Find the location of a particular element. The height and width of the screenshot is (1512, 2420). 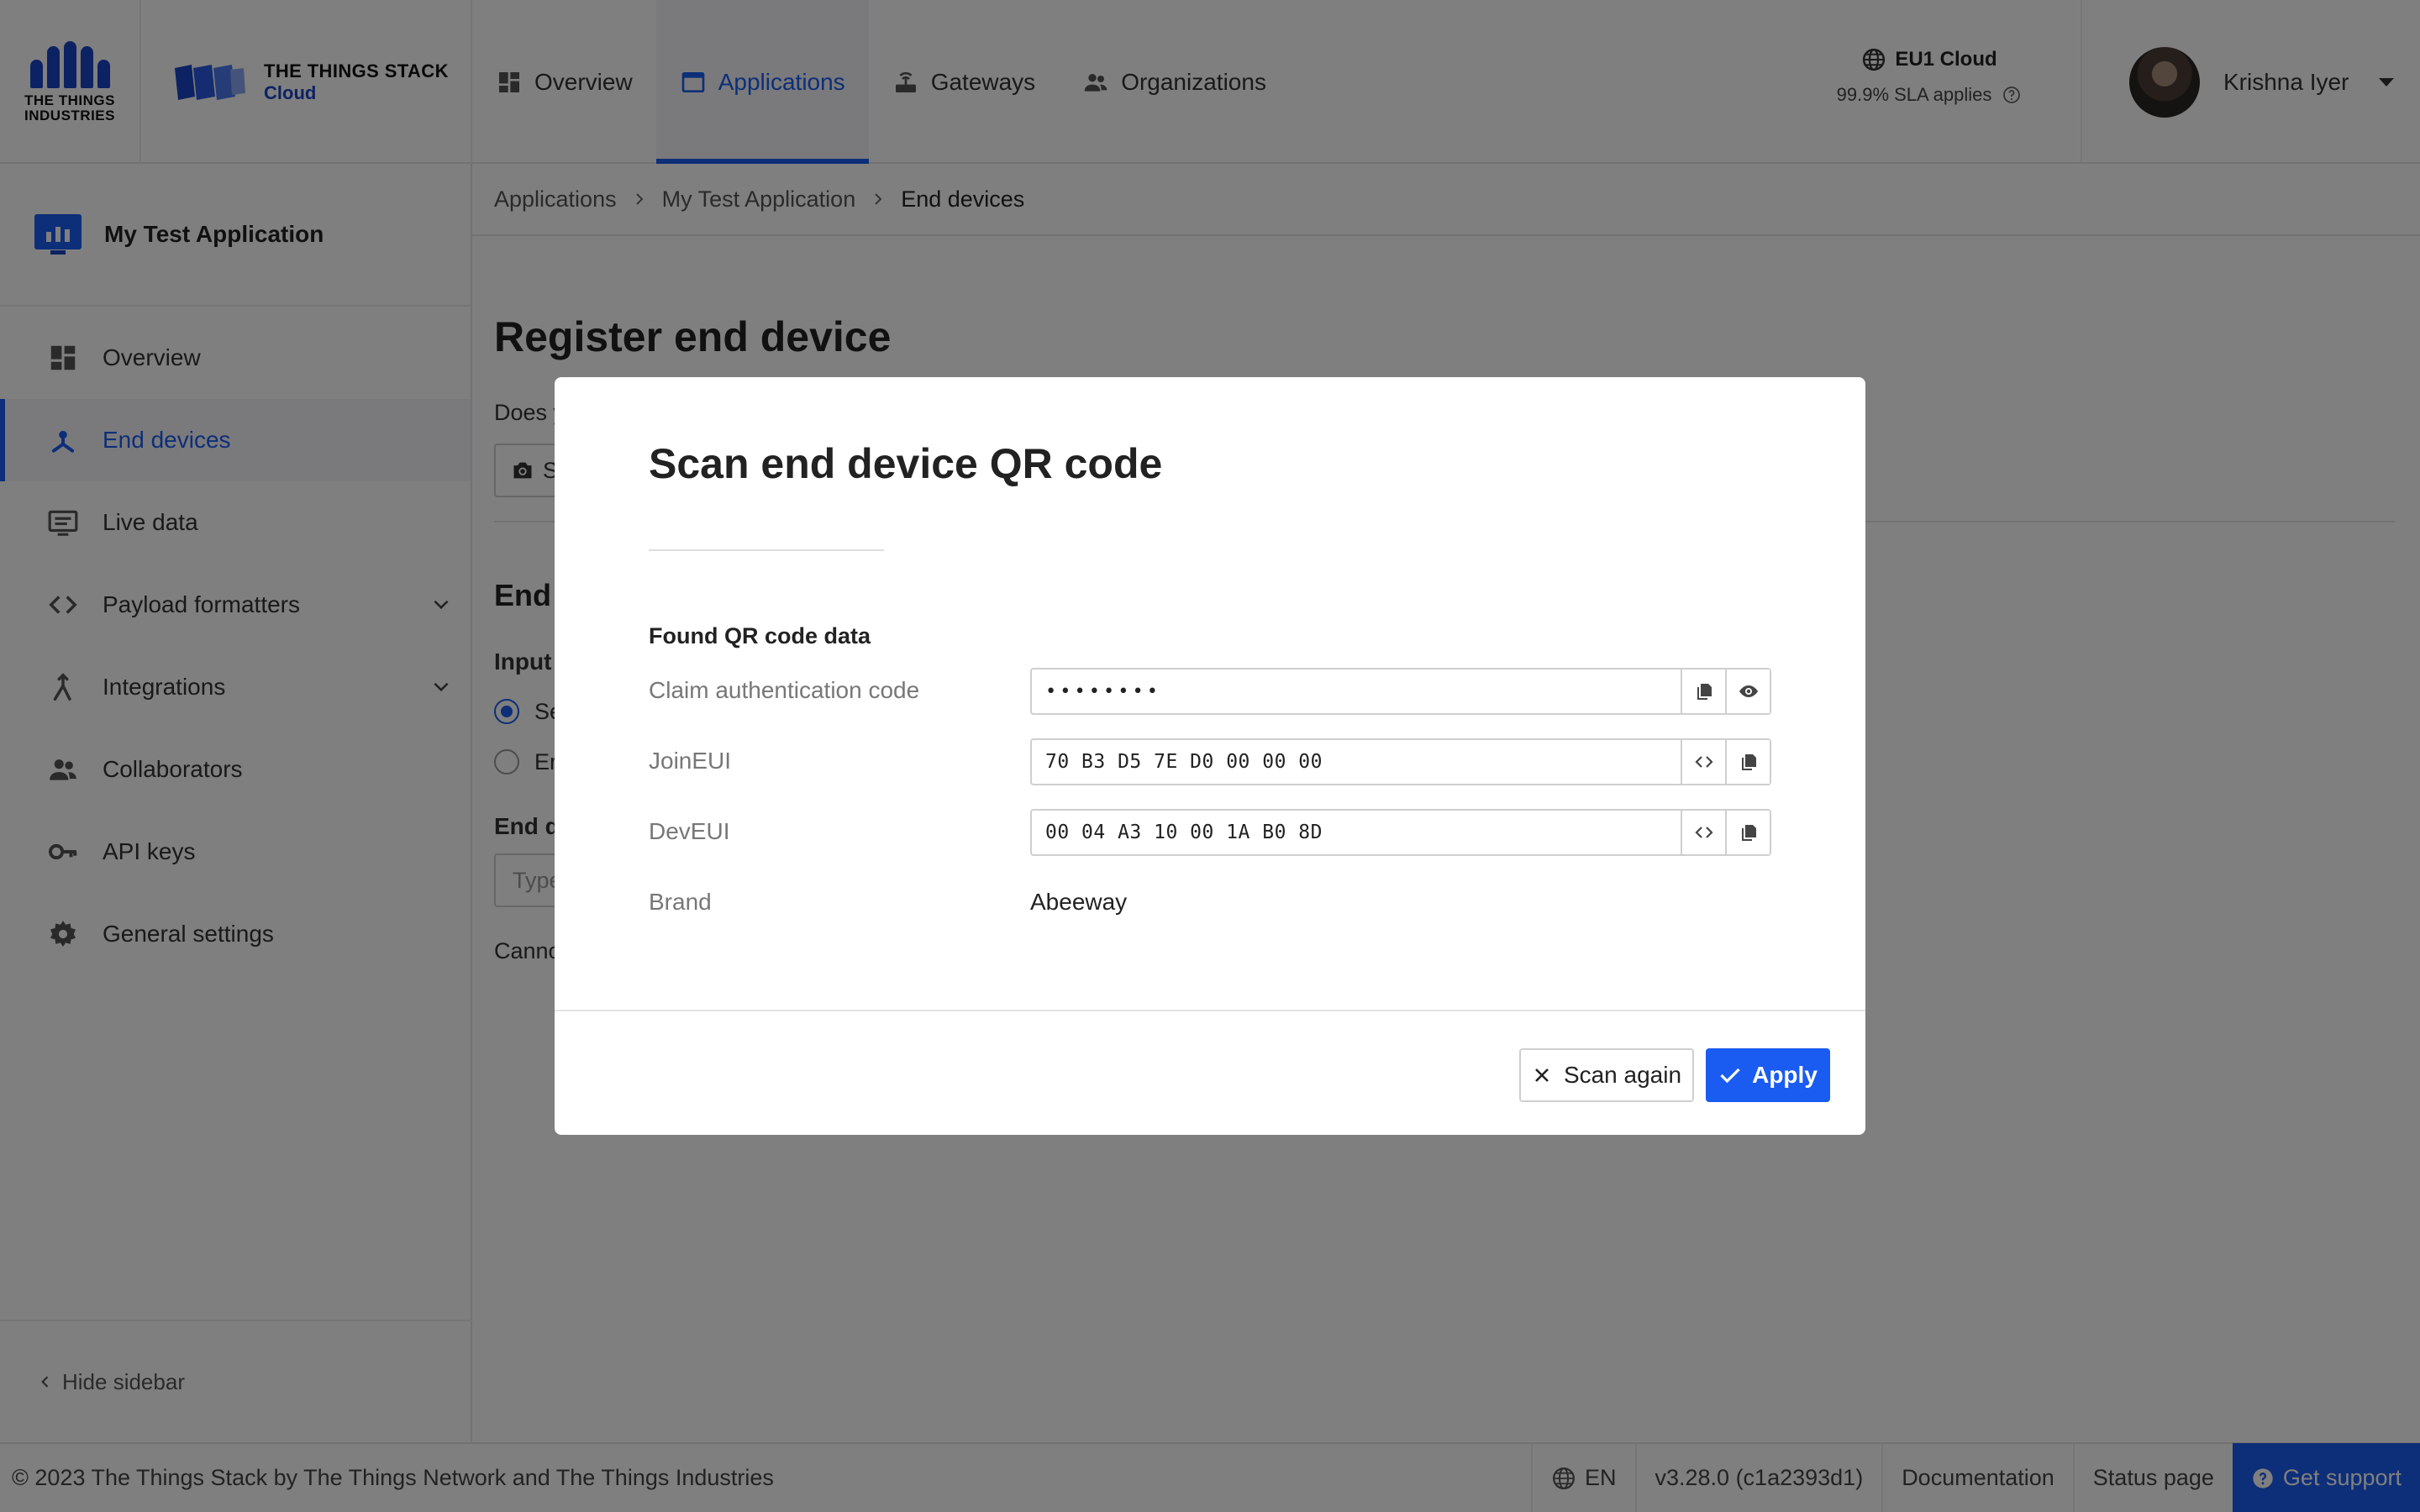

deveui-field: 00 04 A3 10 00 1A B0 8D is located at coordinates (1401, 832).